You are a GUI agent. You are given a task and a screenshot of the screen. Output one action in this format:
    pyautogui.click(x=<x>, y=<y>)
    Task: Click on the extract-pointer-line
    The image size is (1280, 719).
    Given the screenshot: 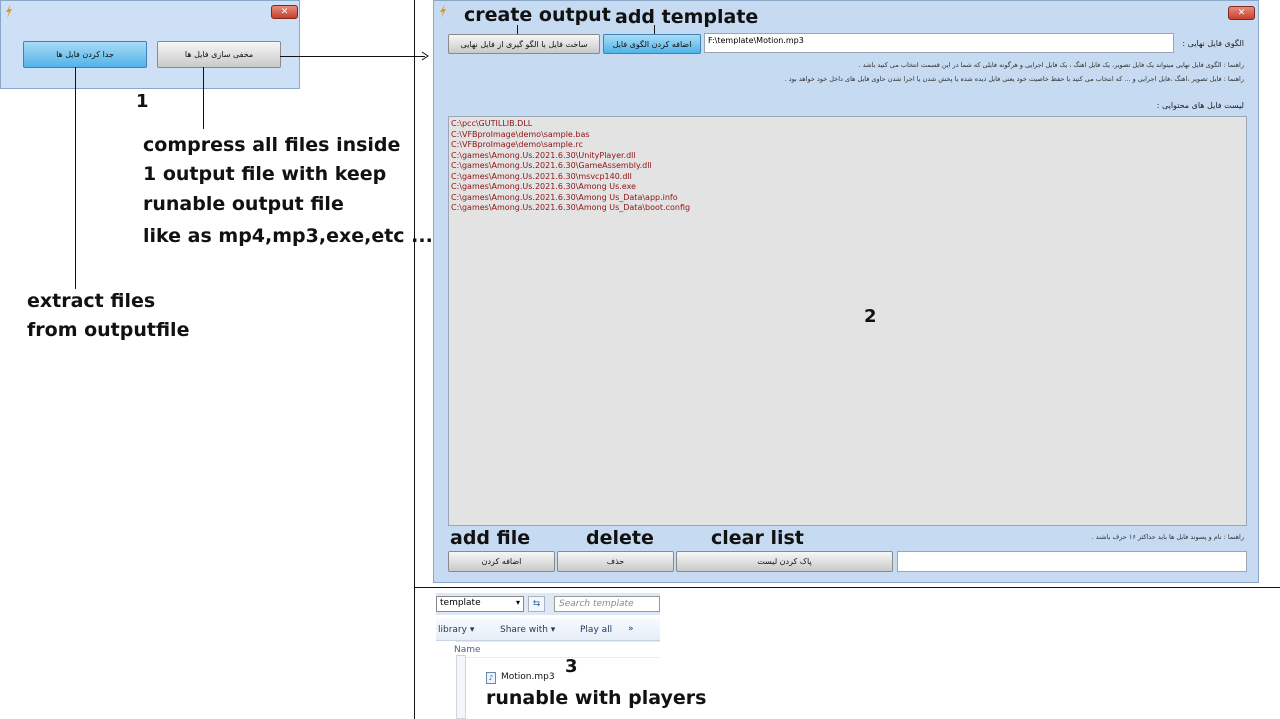 What is the action you would take?
    pyautogui.click(x=75, y=178)
    